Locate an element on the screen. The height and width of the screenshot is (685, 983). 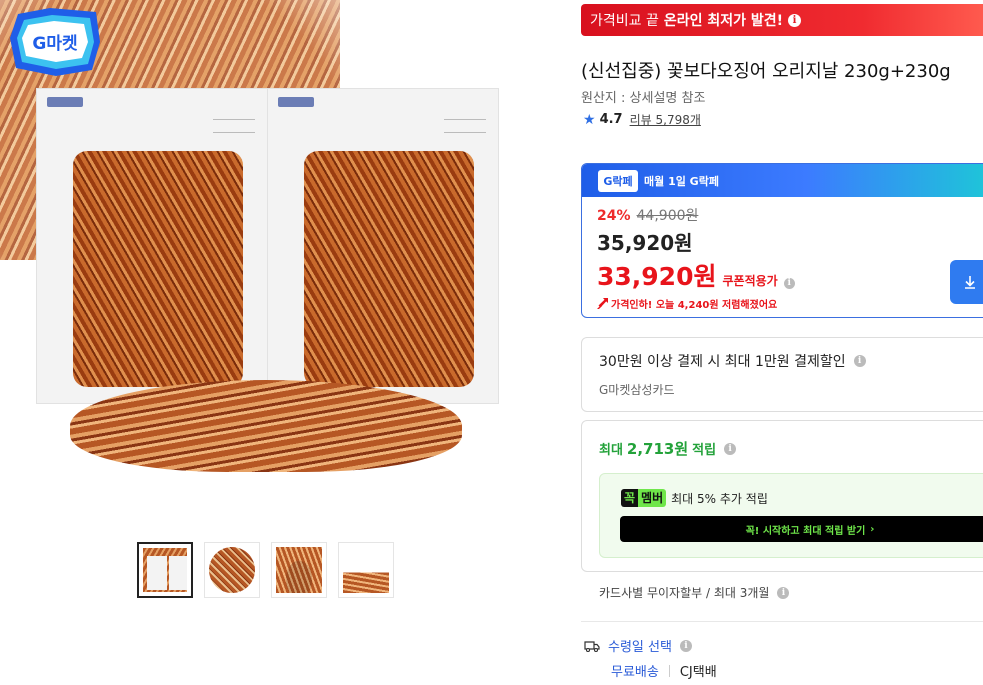
price-header-text: 매월 1일 G락페 is located at coordinates (681, 181).